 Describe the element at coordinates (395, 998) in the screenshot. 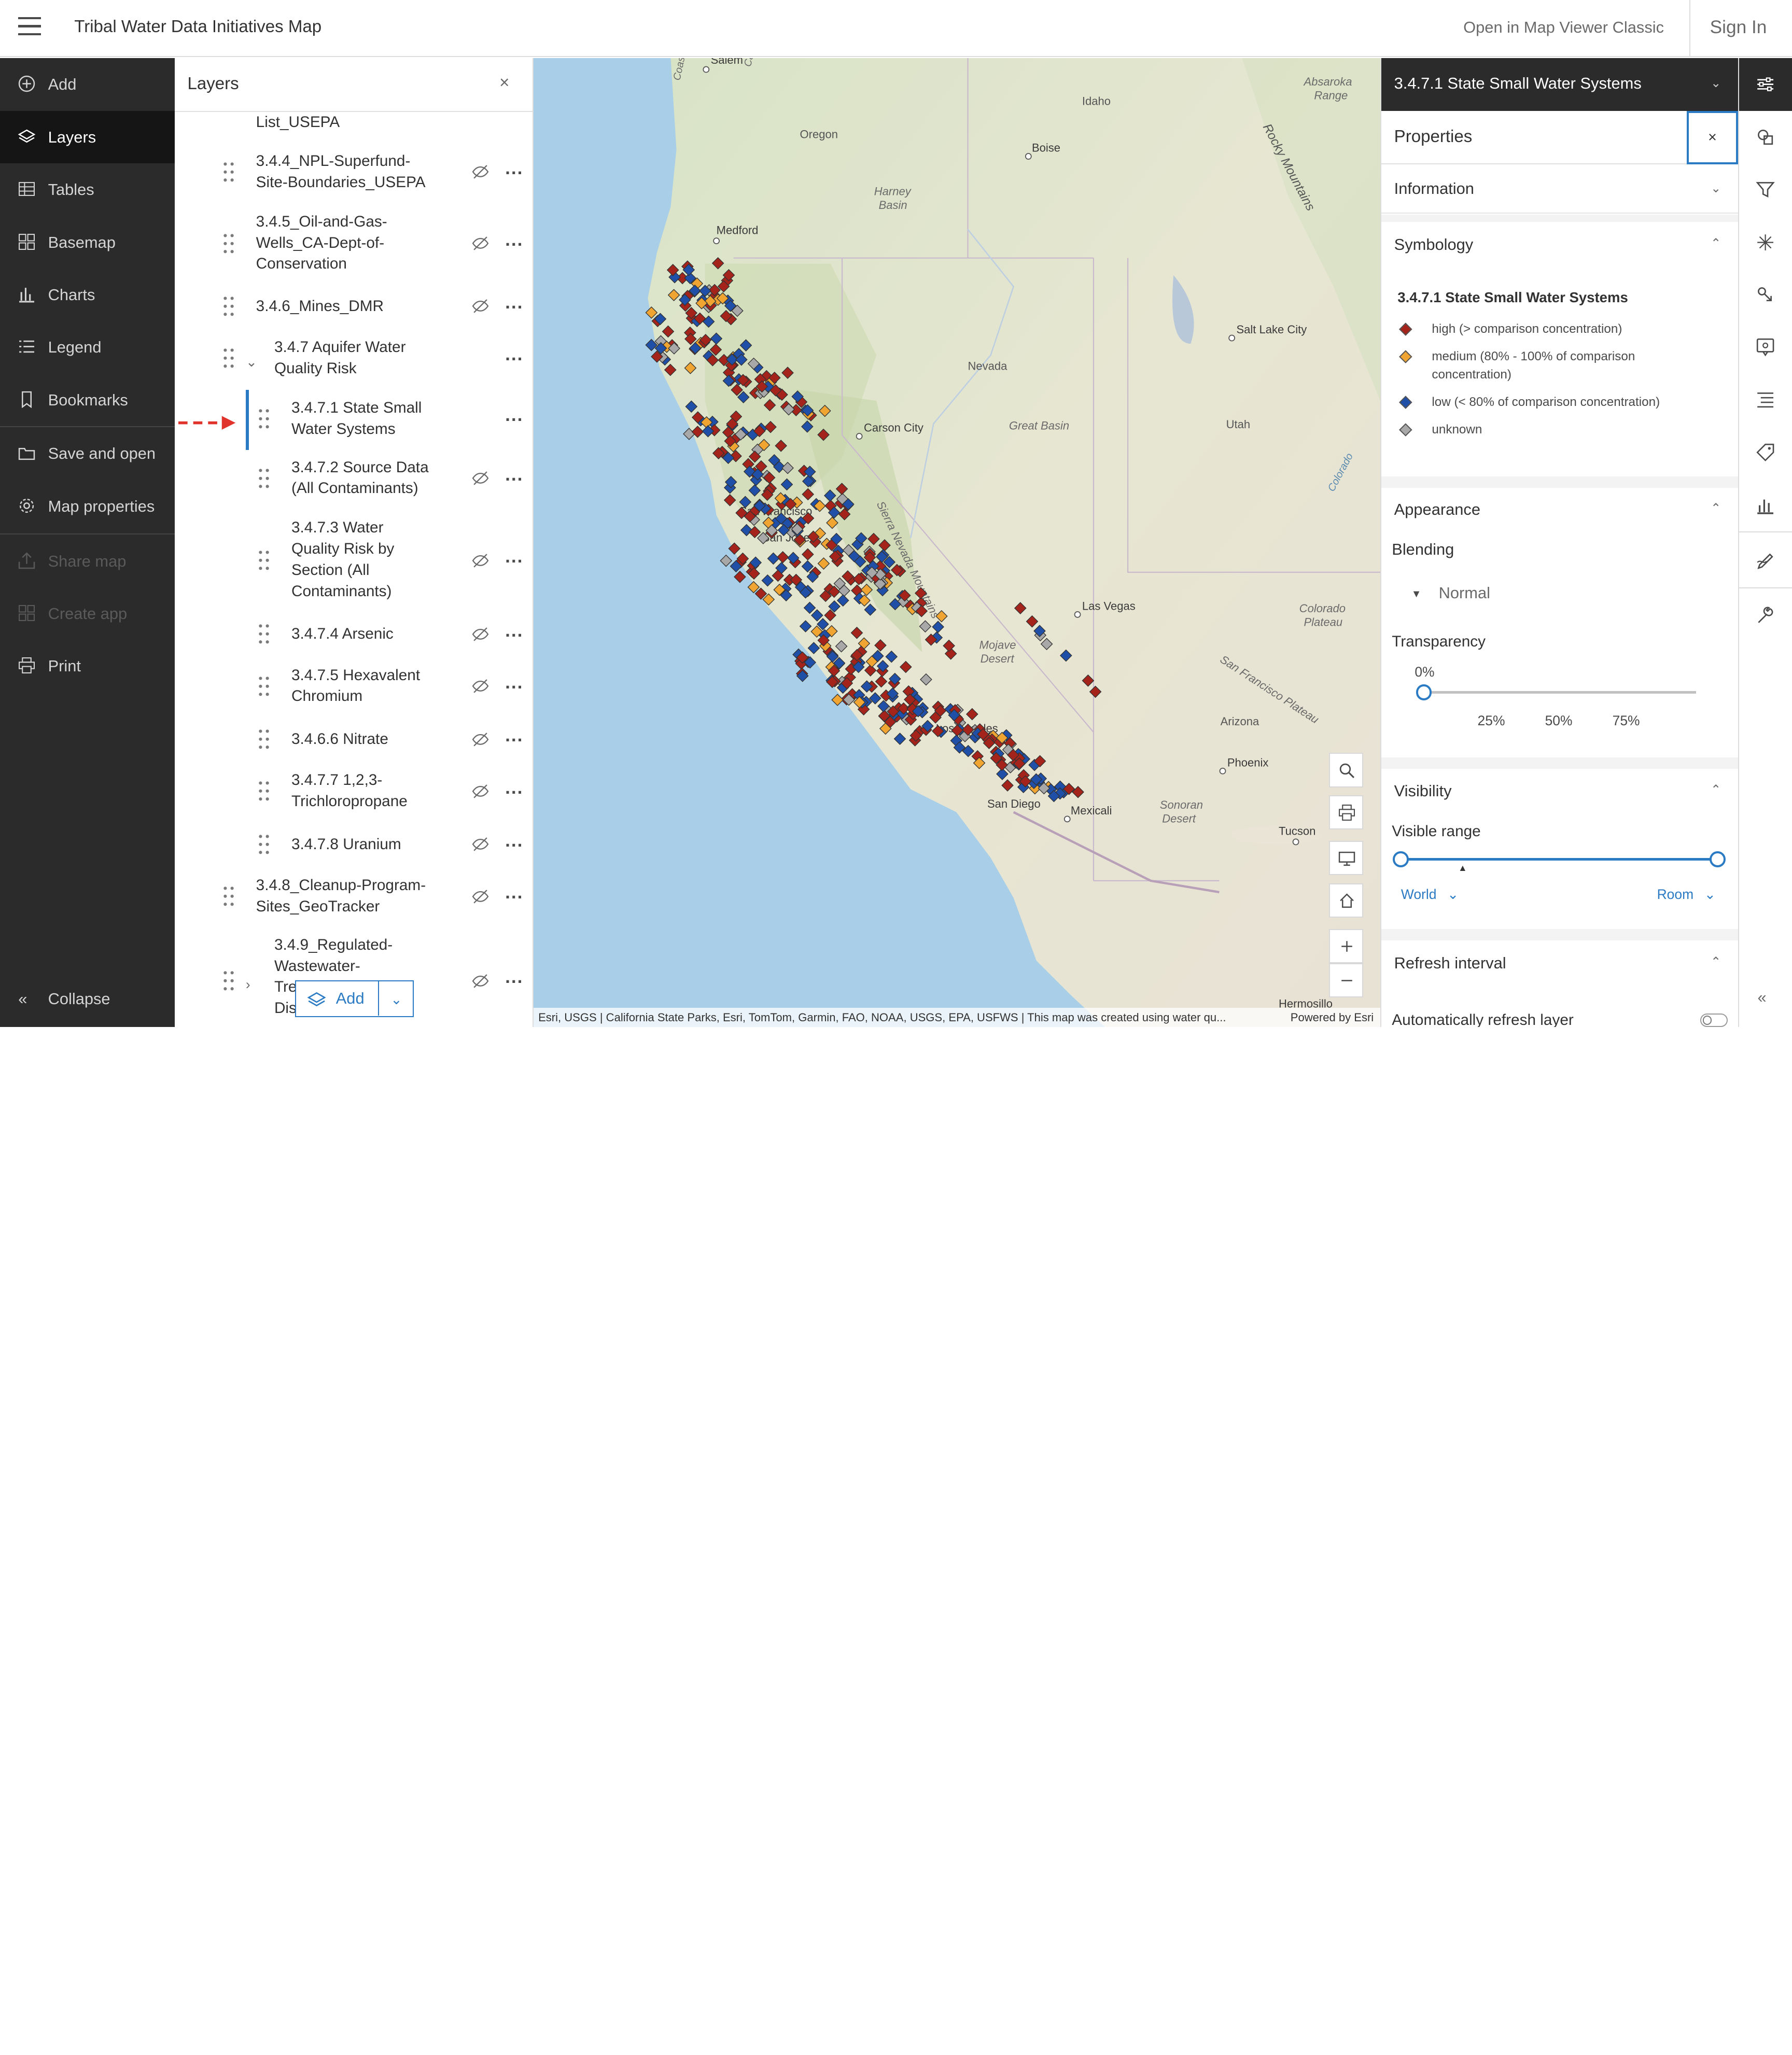

I see `add-dropdown-button: ⌄` at that location.